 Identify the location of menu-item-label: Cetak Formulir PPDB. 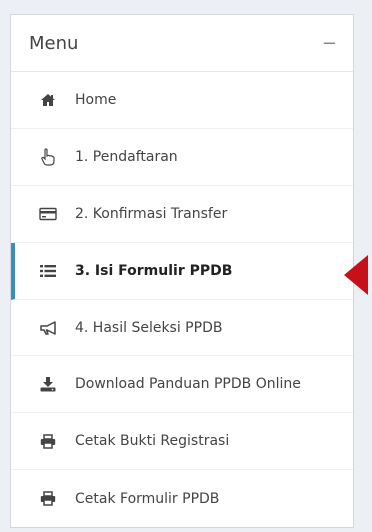
(147, 498).